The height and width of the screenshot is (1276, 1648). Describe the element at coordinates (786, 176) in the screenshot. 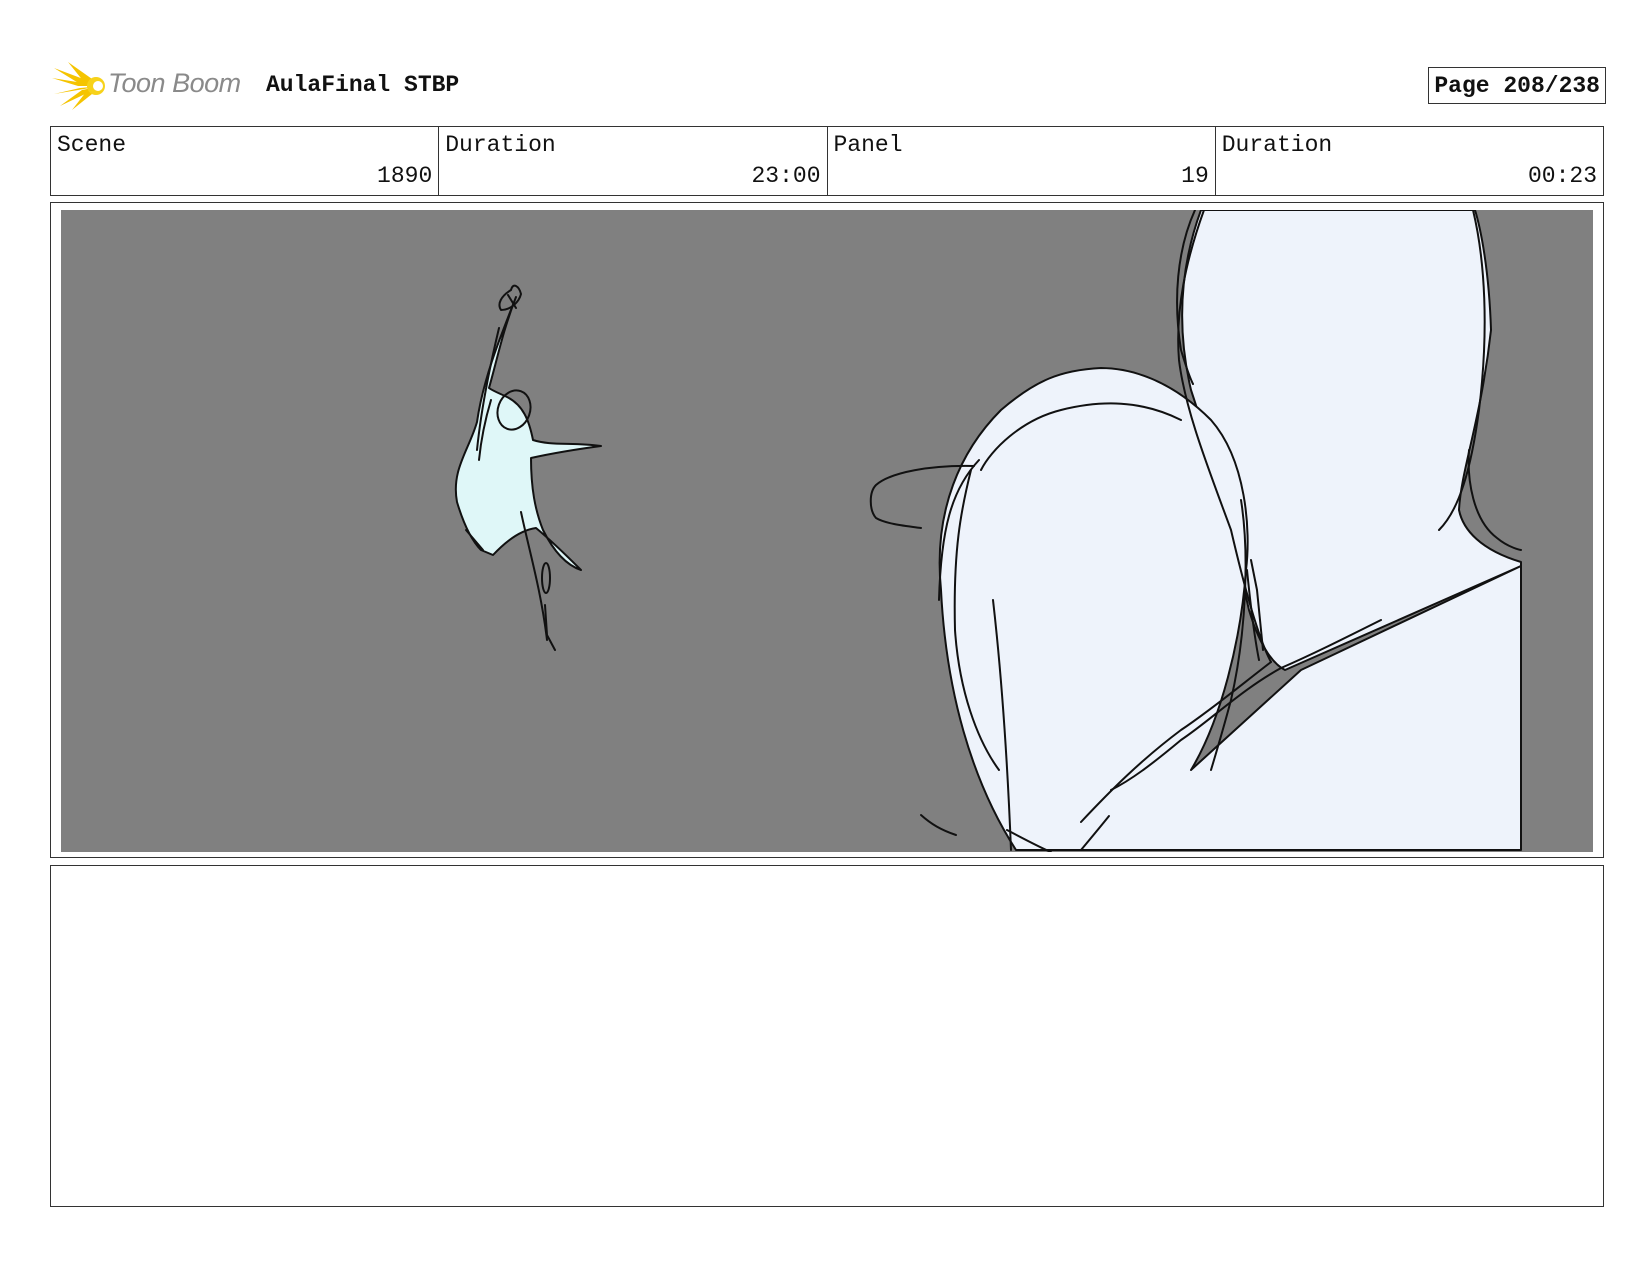

I see `scene-duration-value: 23:00` at that location.